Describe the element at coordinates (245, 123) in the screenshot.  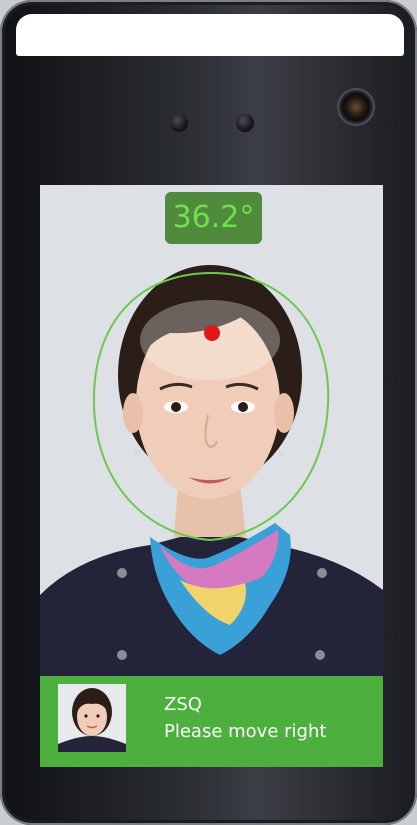
I see `light-sensor-icon` at that location.